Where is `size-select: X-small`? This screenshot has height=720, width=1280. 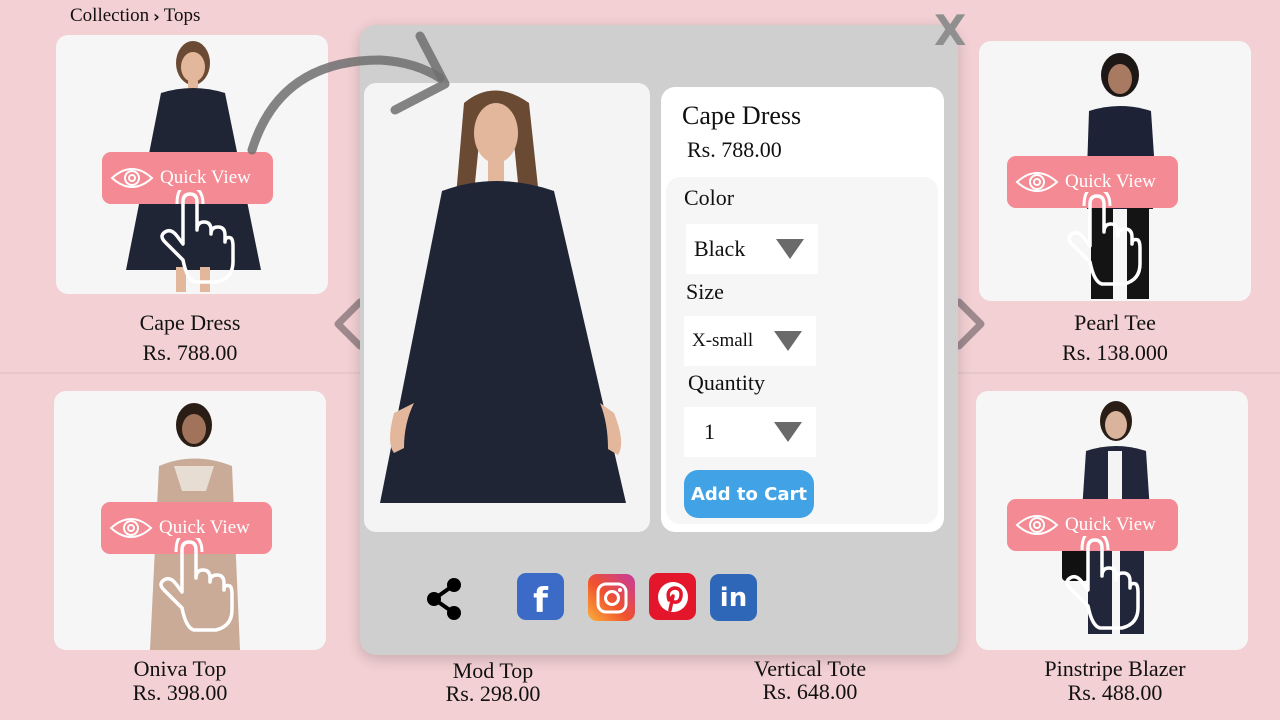 size-select: X-small is located at coordinates (750, 341).